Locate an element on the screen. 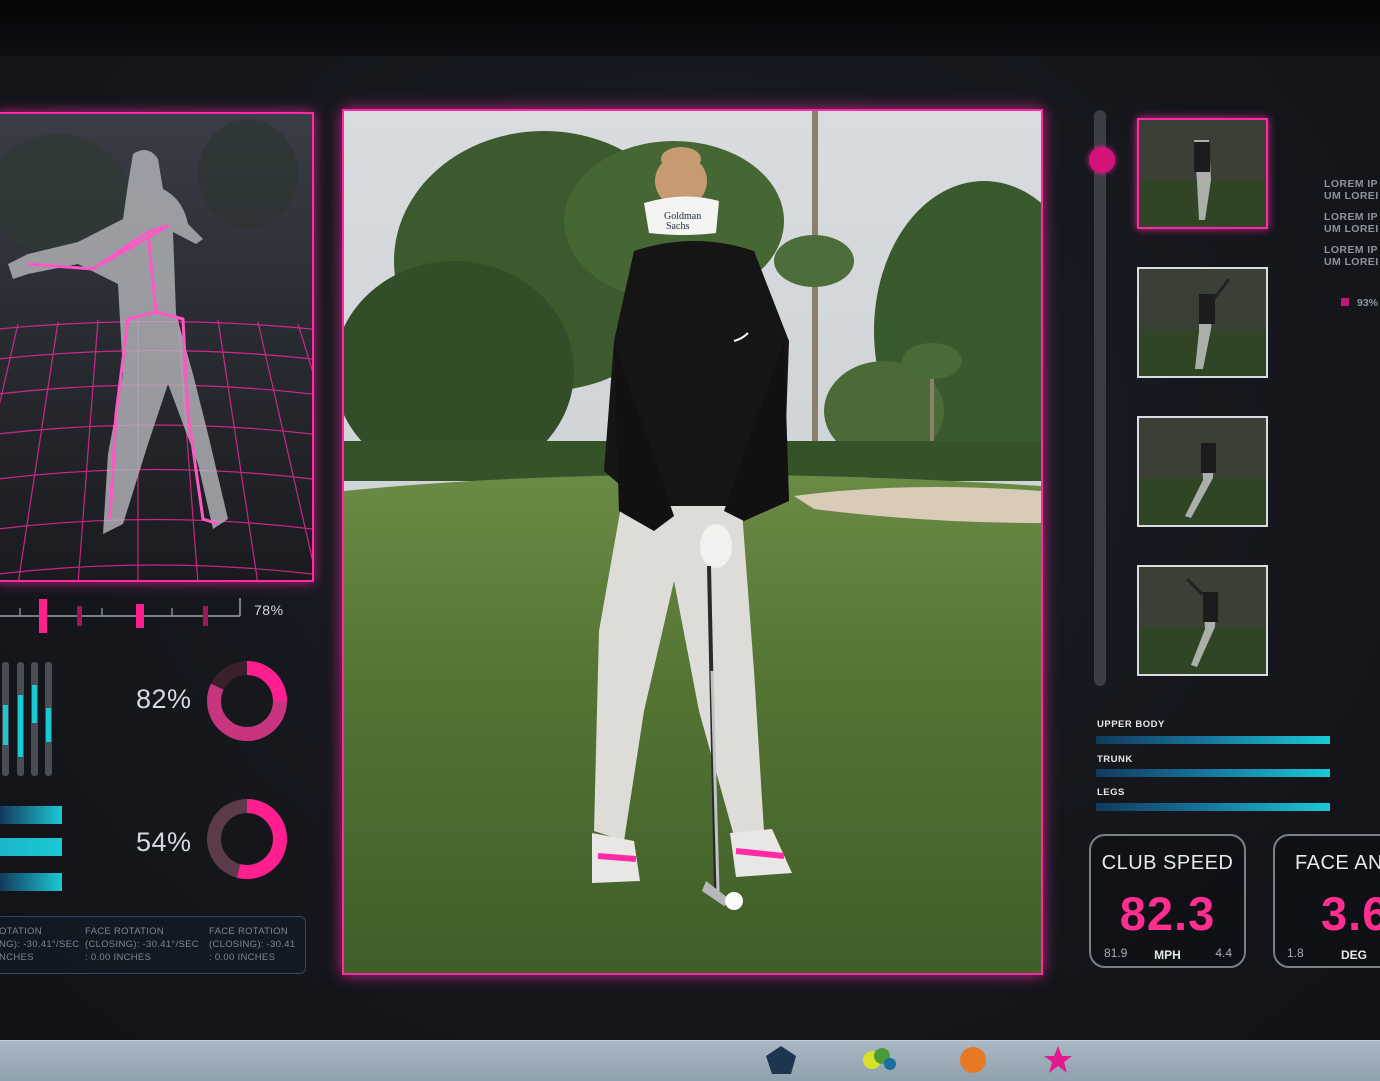  segment-bar-trunk is located at coordinates (1213, 773).